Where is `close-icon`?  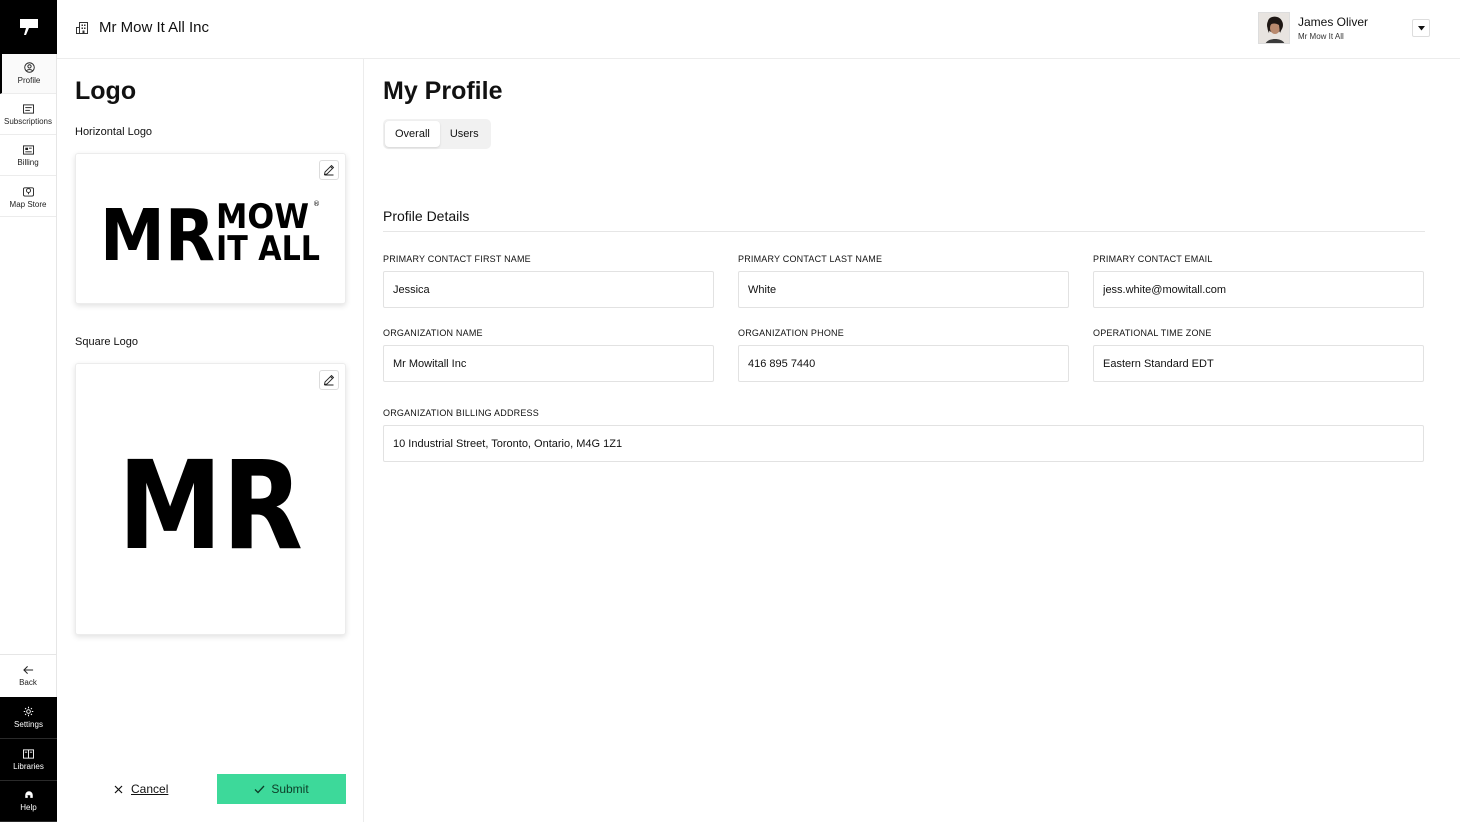
close-icon is located at coordinates (118, 789).